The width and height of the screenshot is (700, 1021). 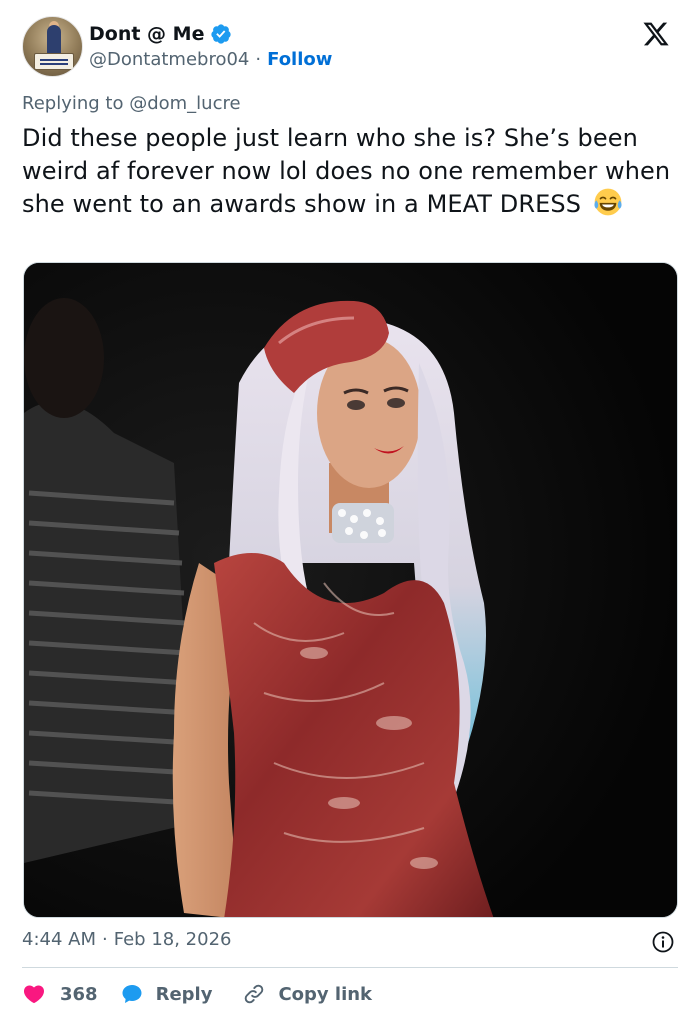 I want to click on tweet-date: Feb 18, 2026, so click(x=172, y=939).